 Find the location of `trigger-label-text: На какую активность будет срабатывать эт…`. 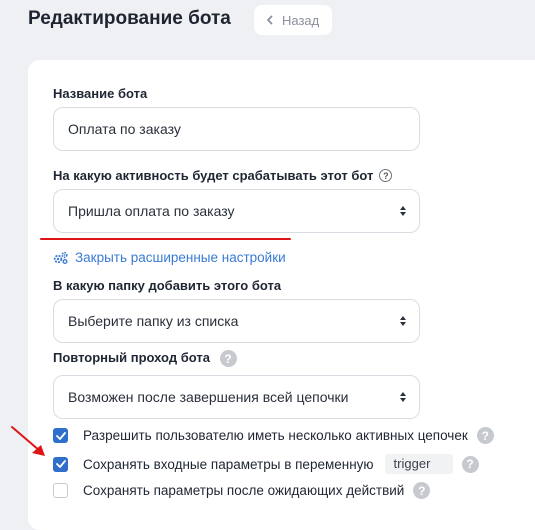

trigger-label-text: На какую активность будет срабатывать эт… is located at coordinates (213, 175).